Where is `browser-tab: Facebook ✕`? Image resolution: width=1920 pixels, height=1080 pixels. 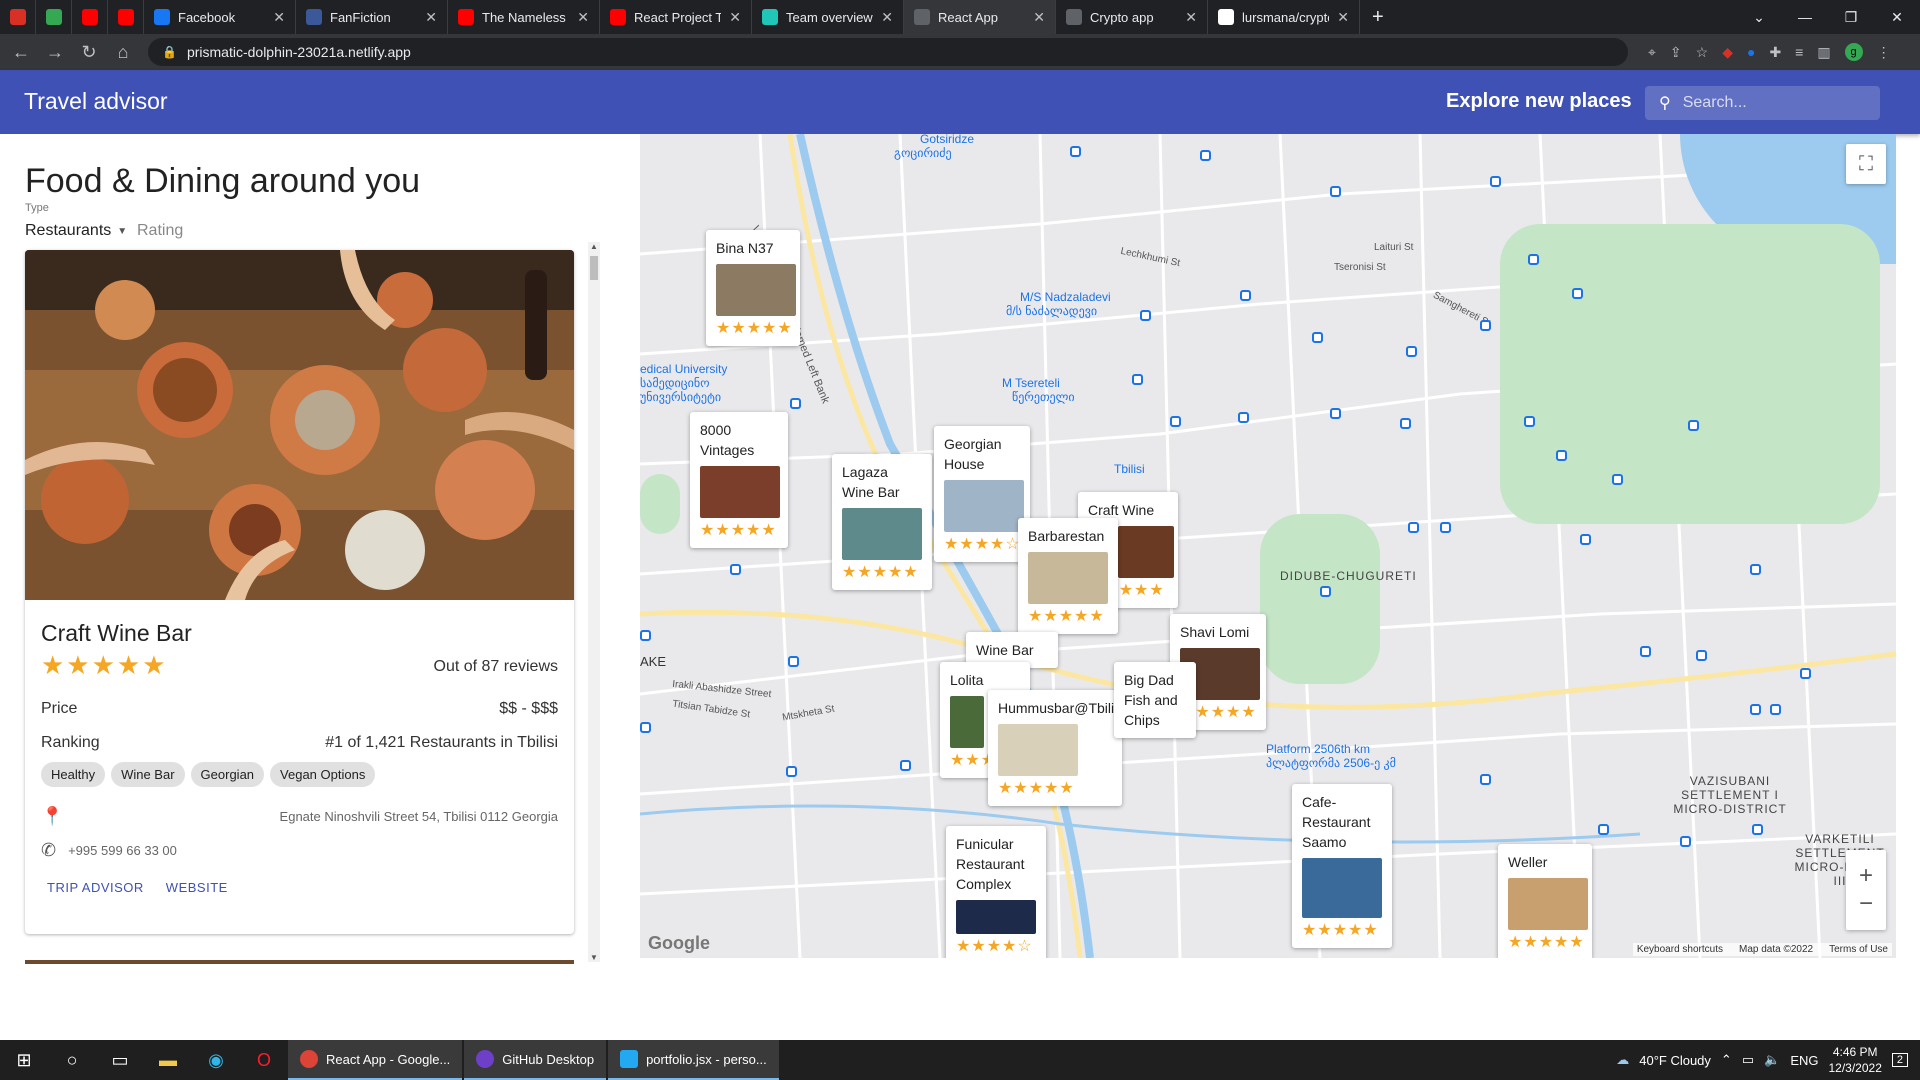
browser-tab: Facebook ✕ is located at coordinates (220, 17).